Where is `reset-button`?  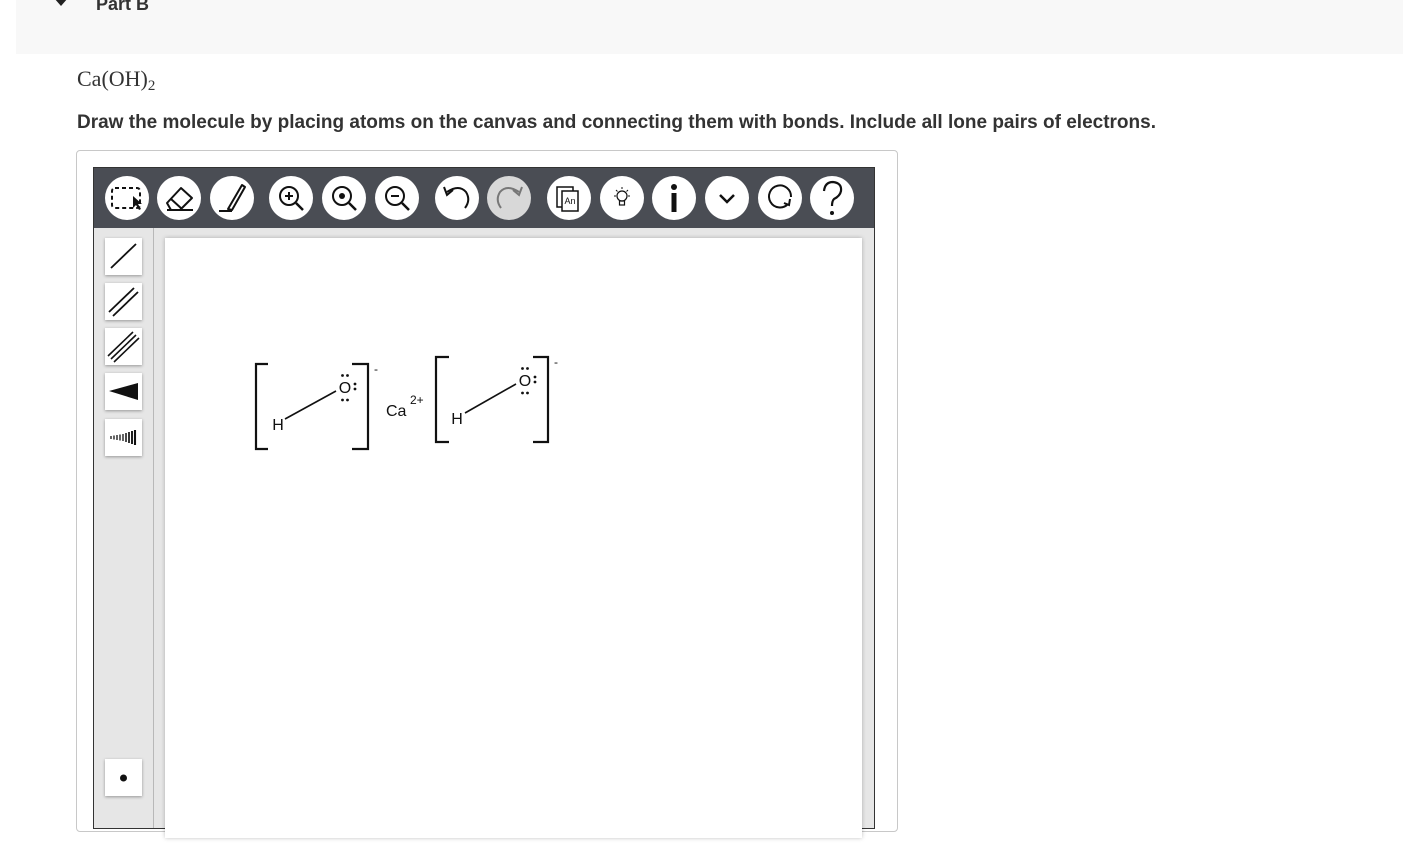
reset-button is located at coordinates (780, 198).